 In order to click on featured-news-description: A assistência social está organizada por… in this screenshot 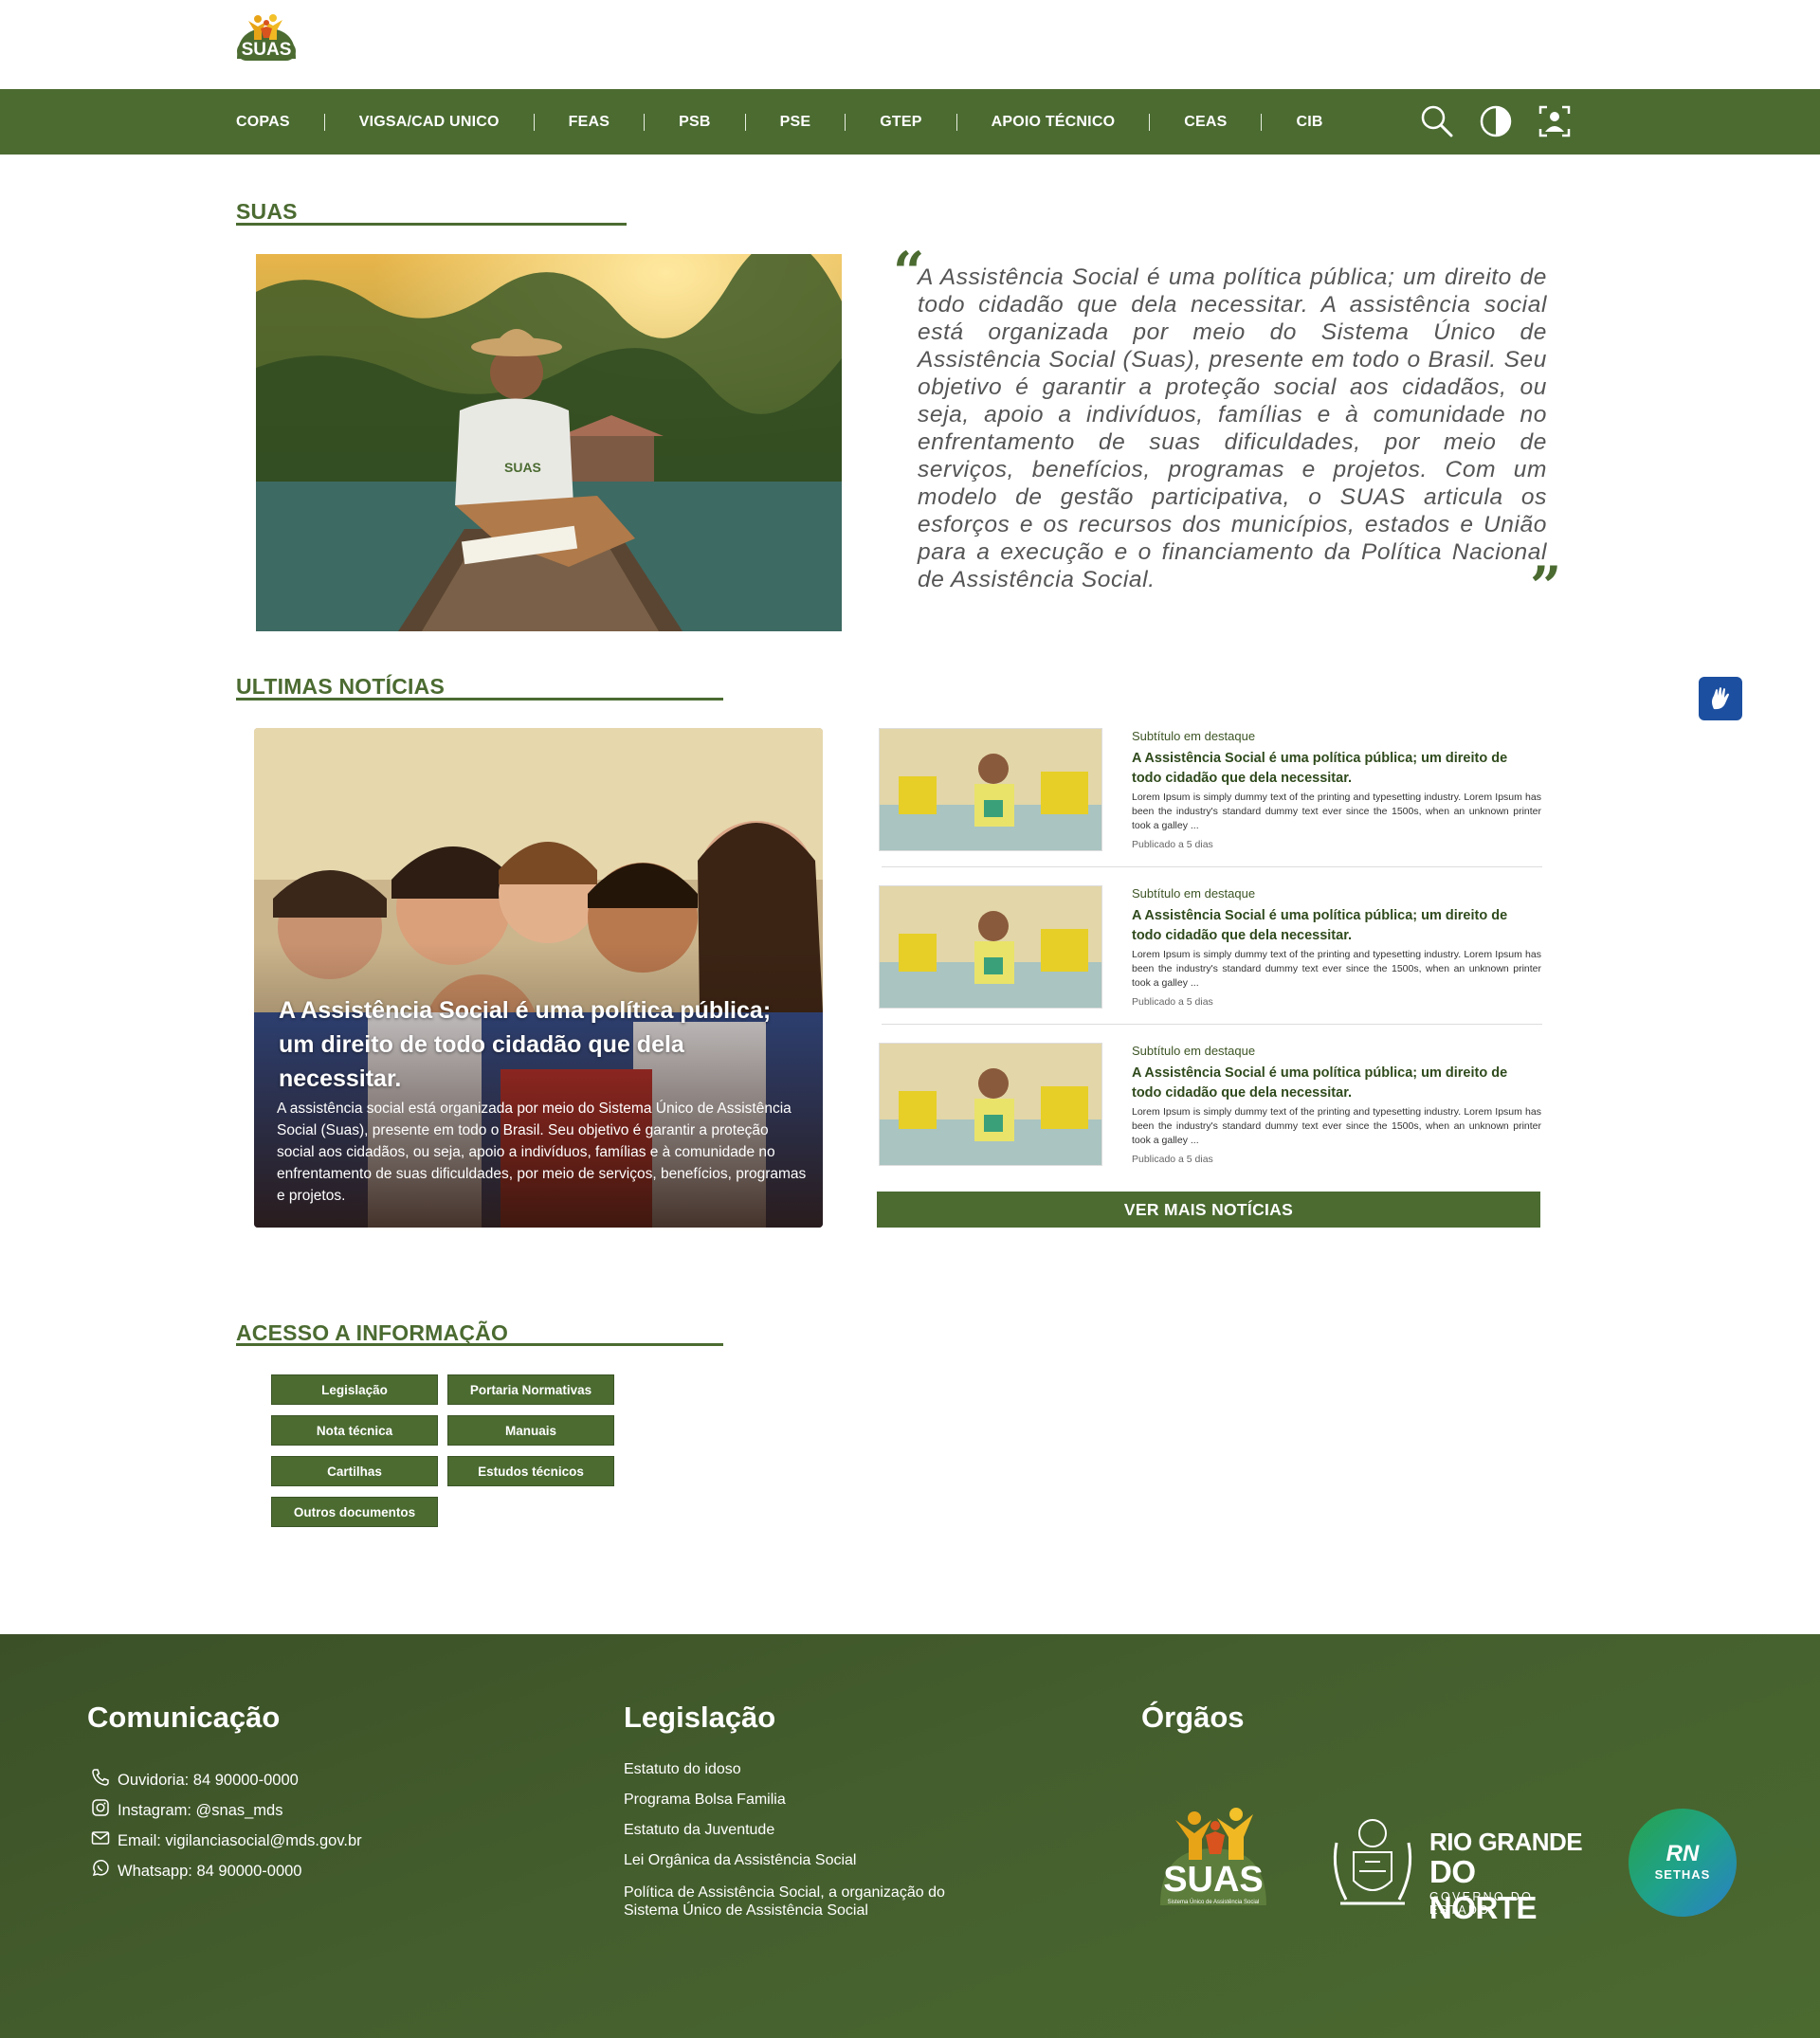, I will do `click(542, 1152)`.